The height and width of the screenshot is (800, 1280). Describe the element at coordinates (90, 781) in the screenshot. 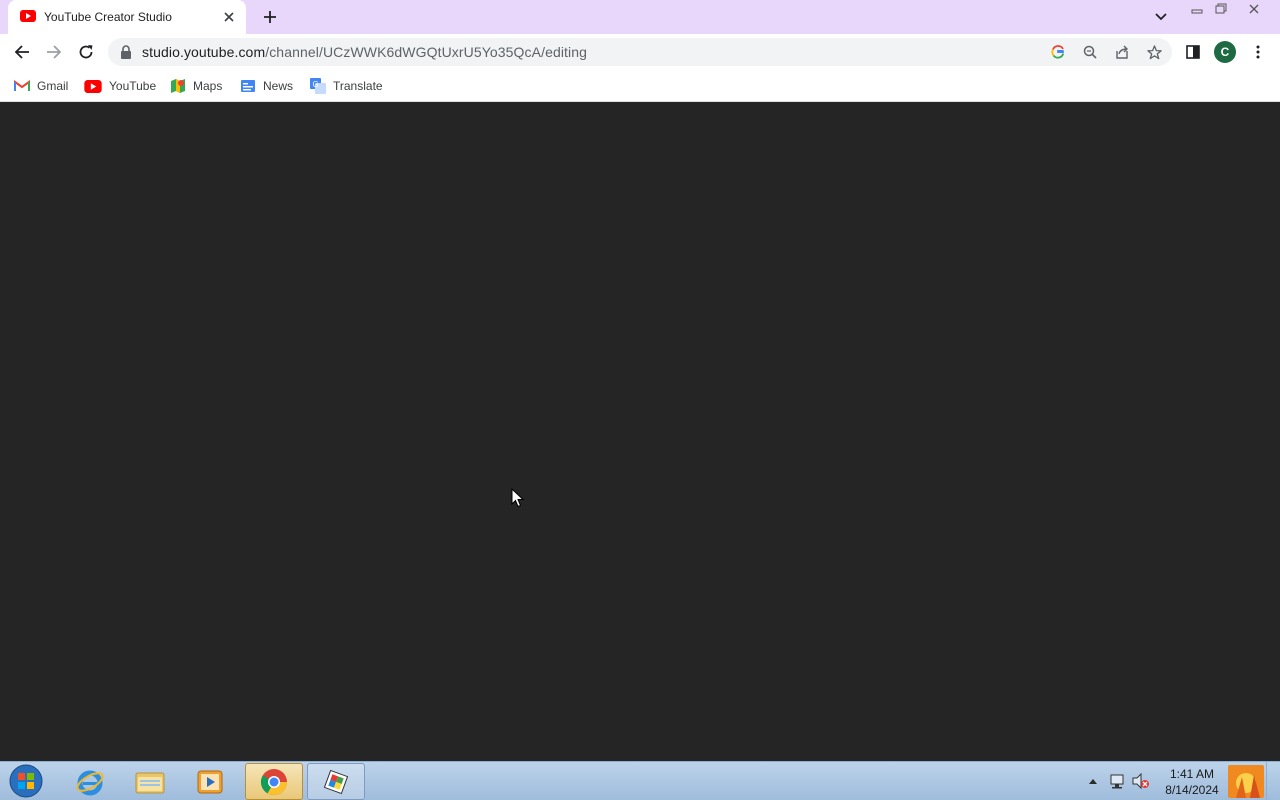

I see `internet-explorer-icon` at that location.